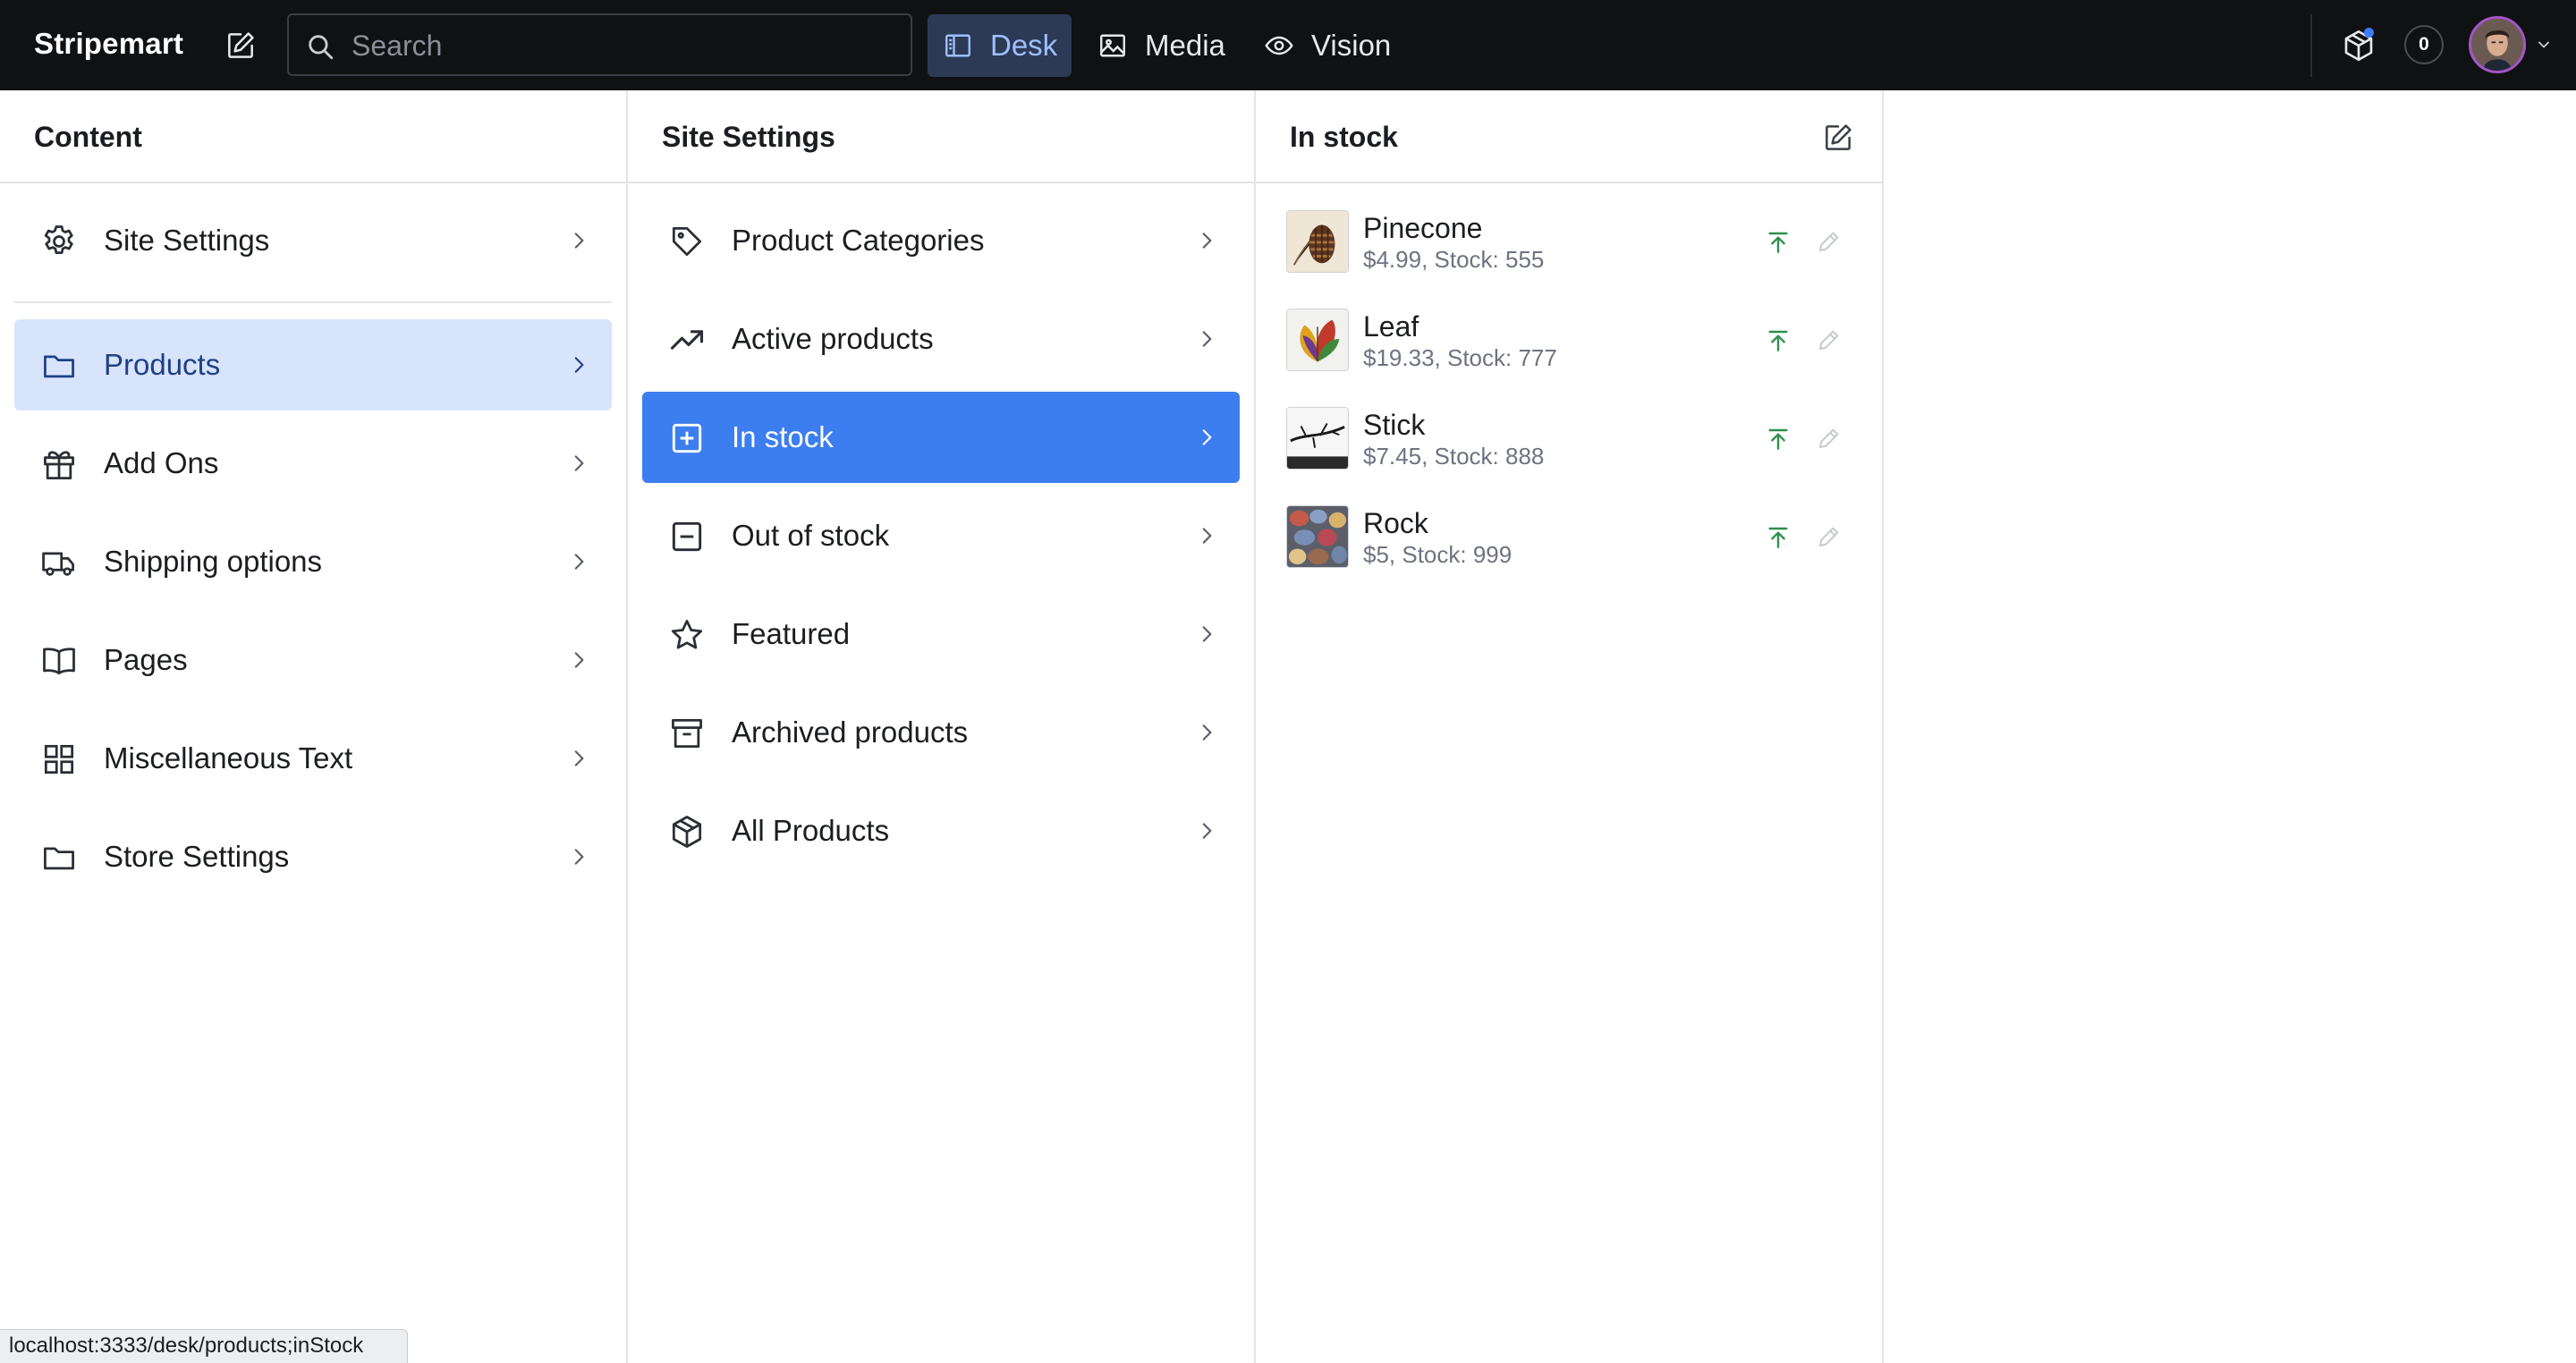  Describe the element at coordinates (59, 465) in the screenshot. I see `gift-icon` at that location.